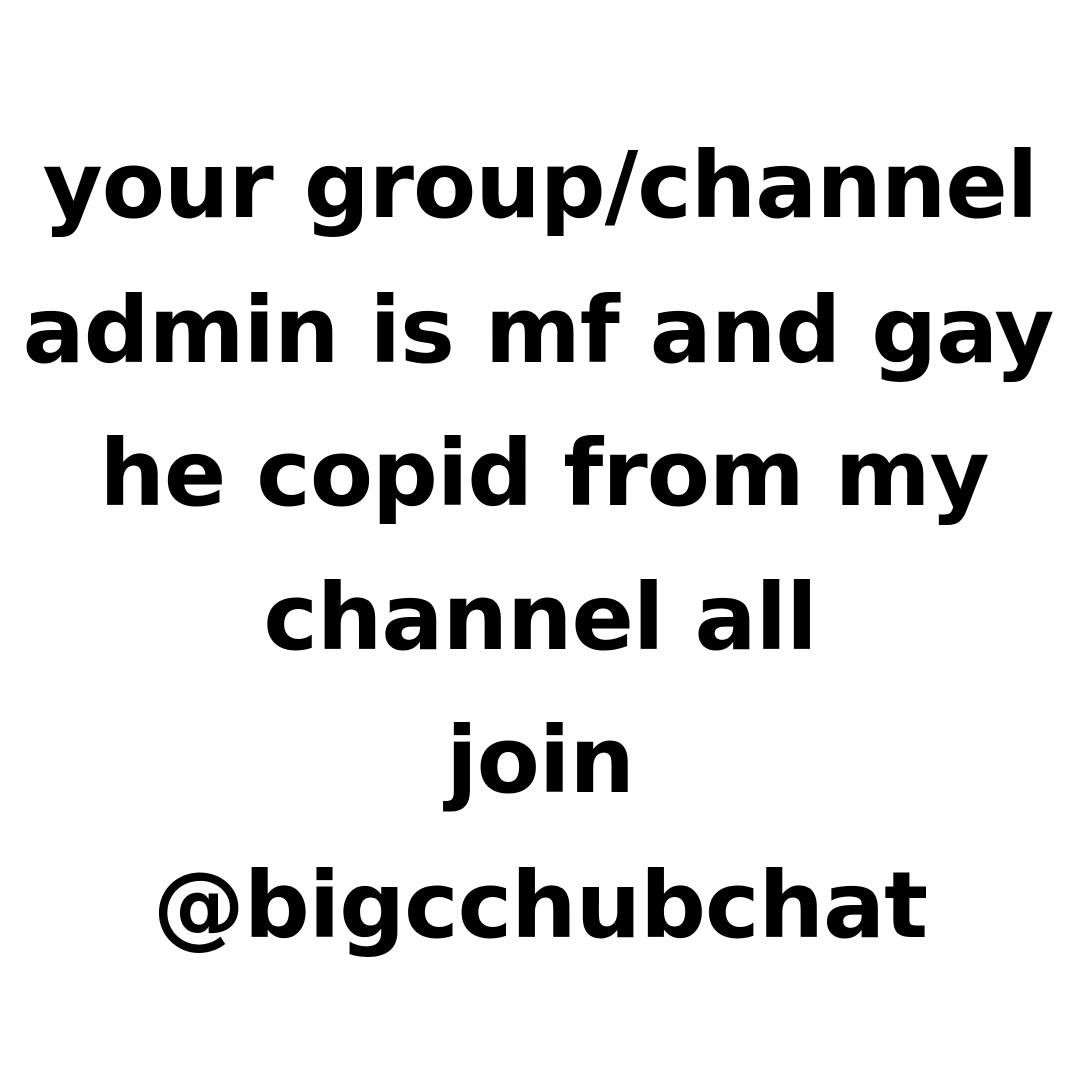 The height and width of the screenshot is (1080, 1080). What do you see at coordinates (540, 185) in the screenshot?
I see `text-line-1: your group/channel` at bounding box center [540, 185].